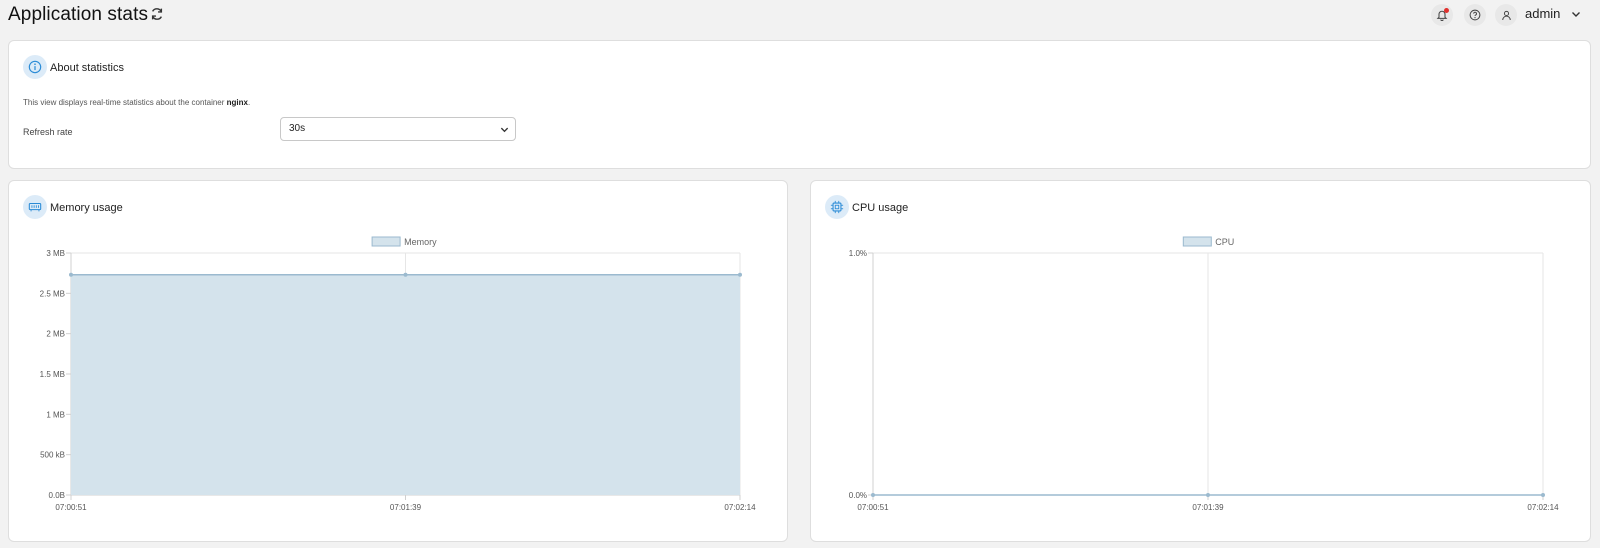  Describe the element at coordinates (87, 68) in the screenshot. I see `about-title: About statistics` at that location.